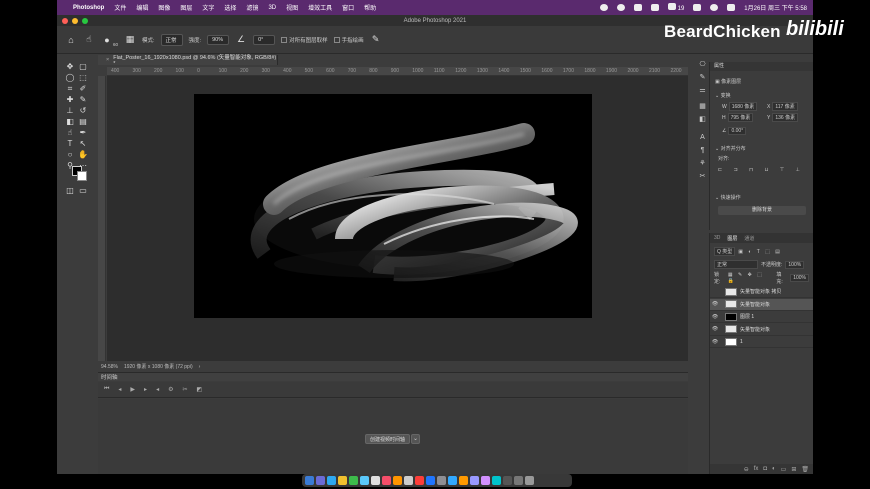 Image resolution: width=870 pixels, height=489 pixels. I want to click on tools-panel-icon: ✂, so click(702, 176).